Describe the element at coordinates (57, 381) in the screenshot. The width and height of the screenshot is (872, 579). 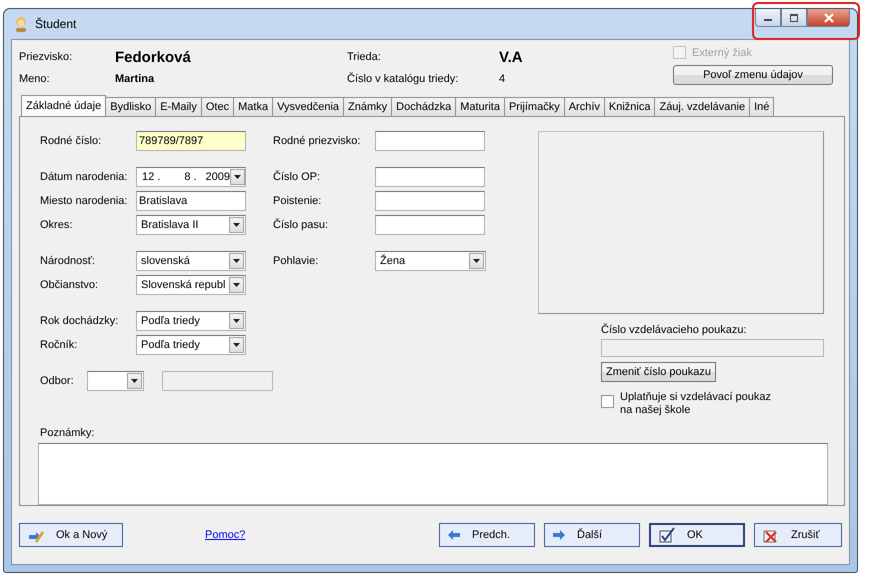
I see `field-label: Odbor:` at that location.